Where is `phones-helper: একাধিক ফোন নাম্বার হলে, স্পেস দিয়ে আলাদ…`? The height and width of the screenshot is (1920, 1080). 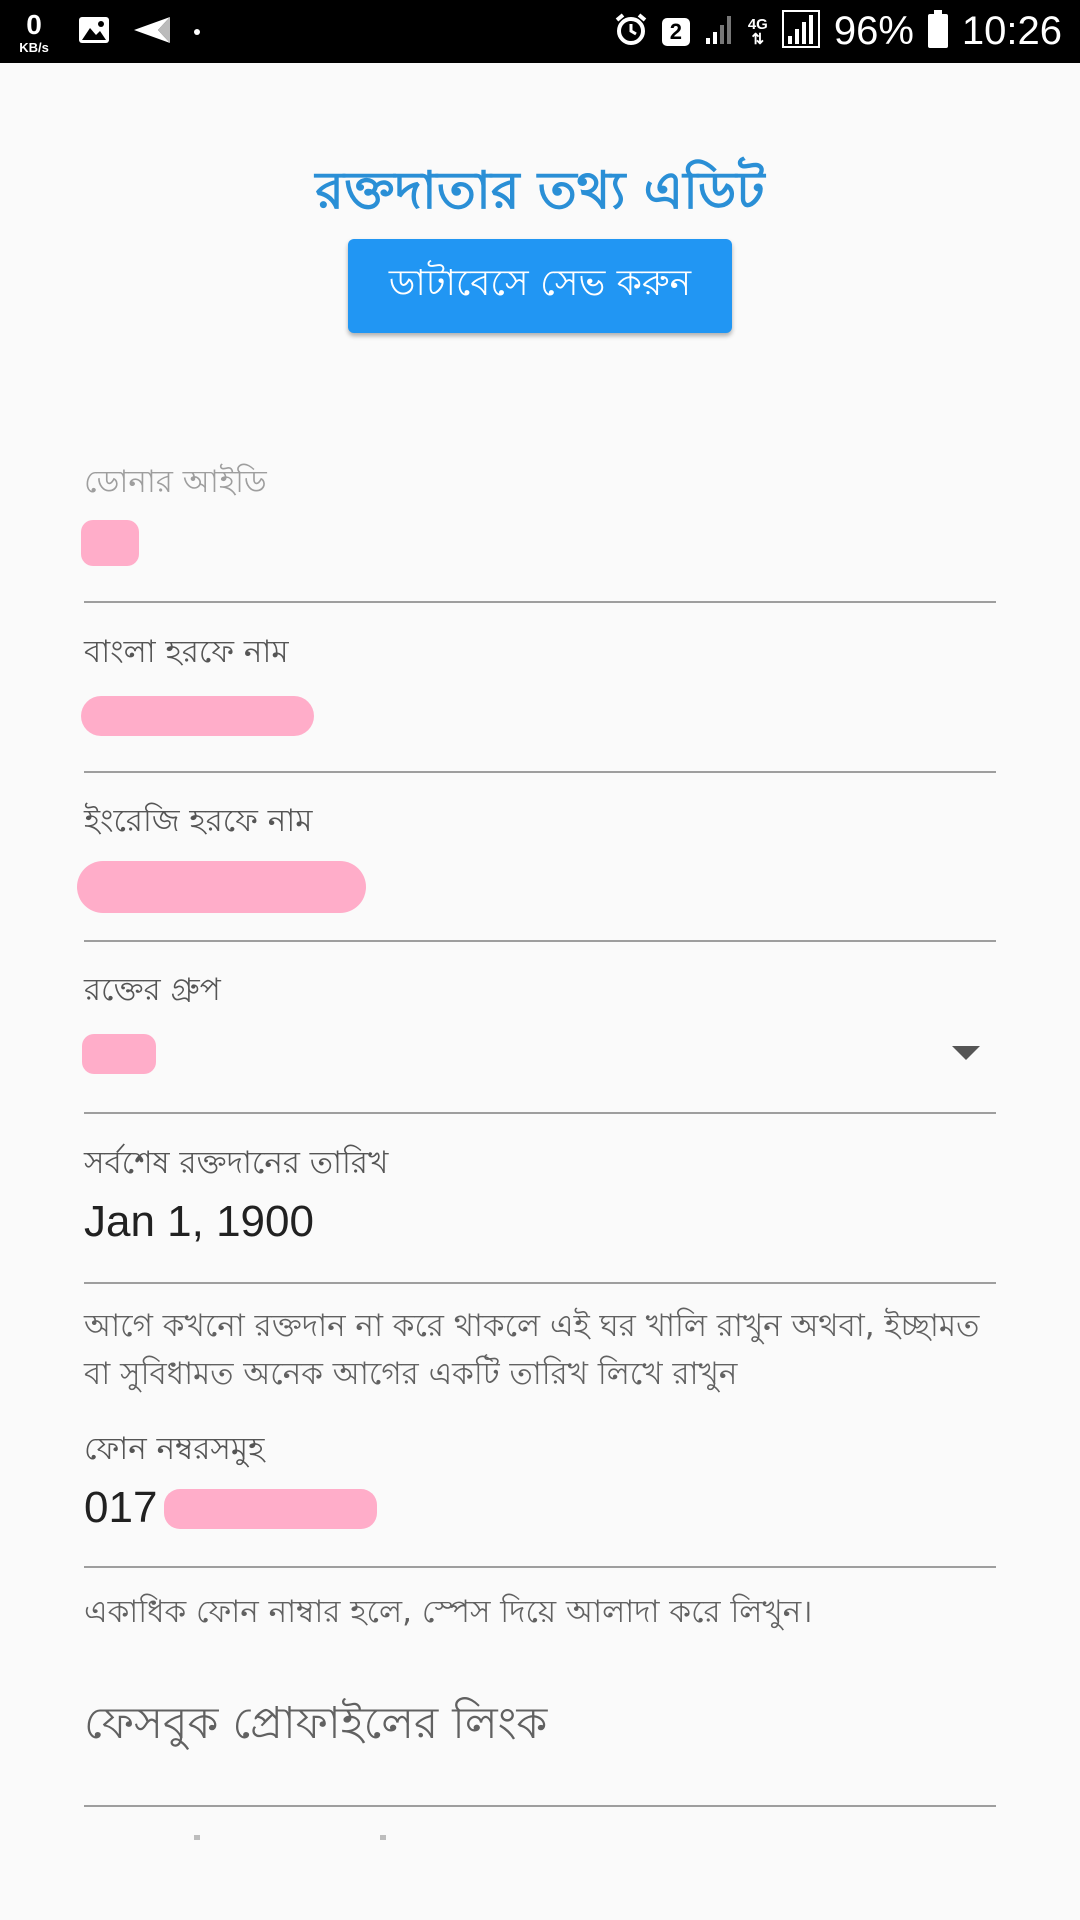 phones-helper: একাধিক ফোন নাম্বার হলে, স্পেস দিয়ে আলাদ… is located at coordinates (448, 1612).